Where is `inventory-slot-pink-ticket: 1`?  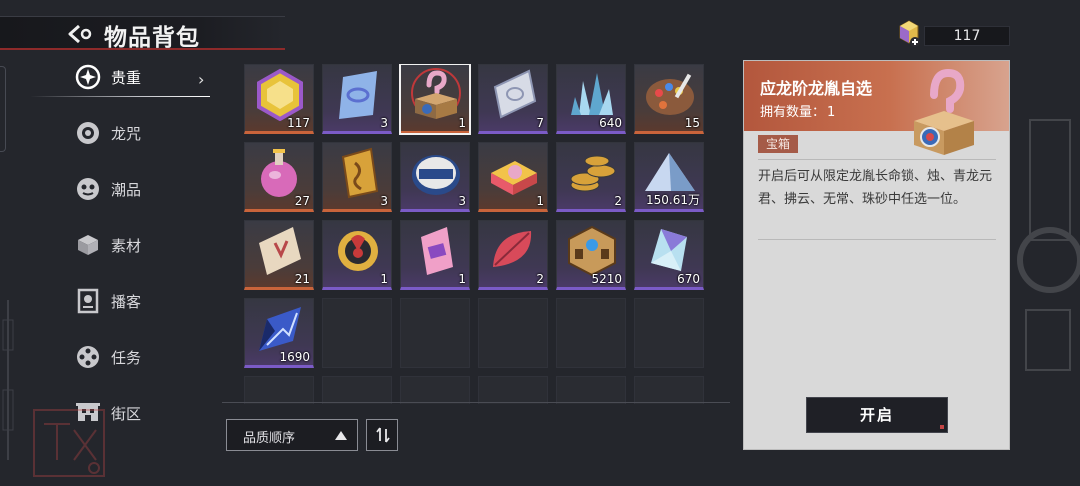 inventory-slot-pink-ticket: 1 is located at coordinates (435, 255).